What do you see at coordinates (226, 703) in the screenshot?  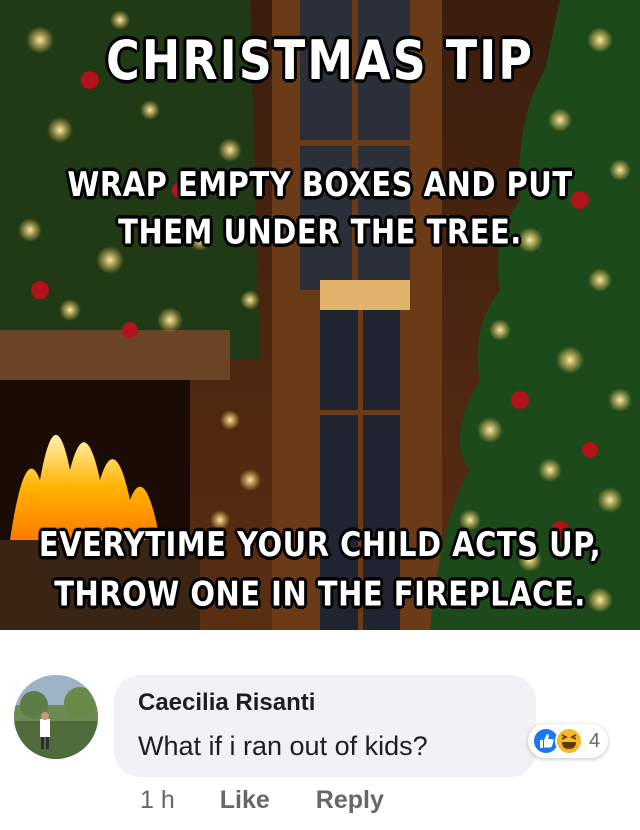 I see `comment-author: Caecilia Risanti` at bounding box center [226, 703].